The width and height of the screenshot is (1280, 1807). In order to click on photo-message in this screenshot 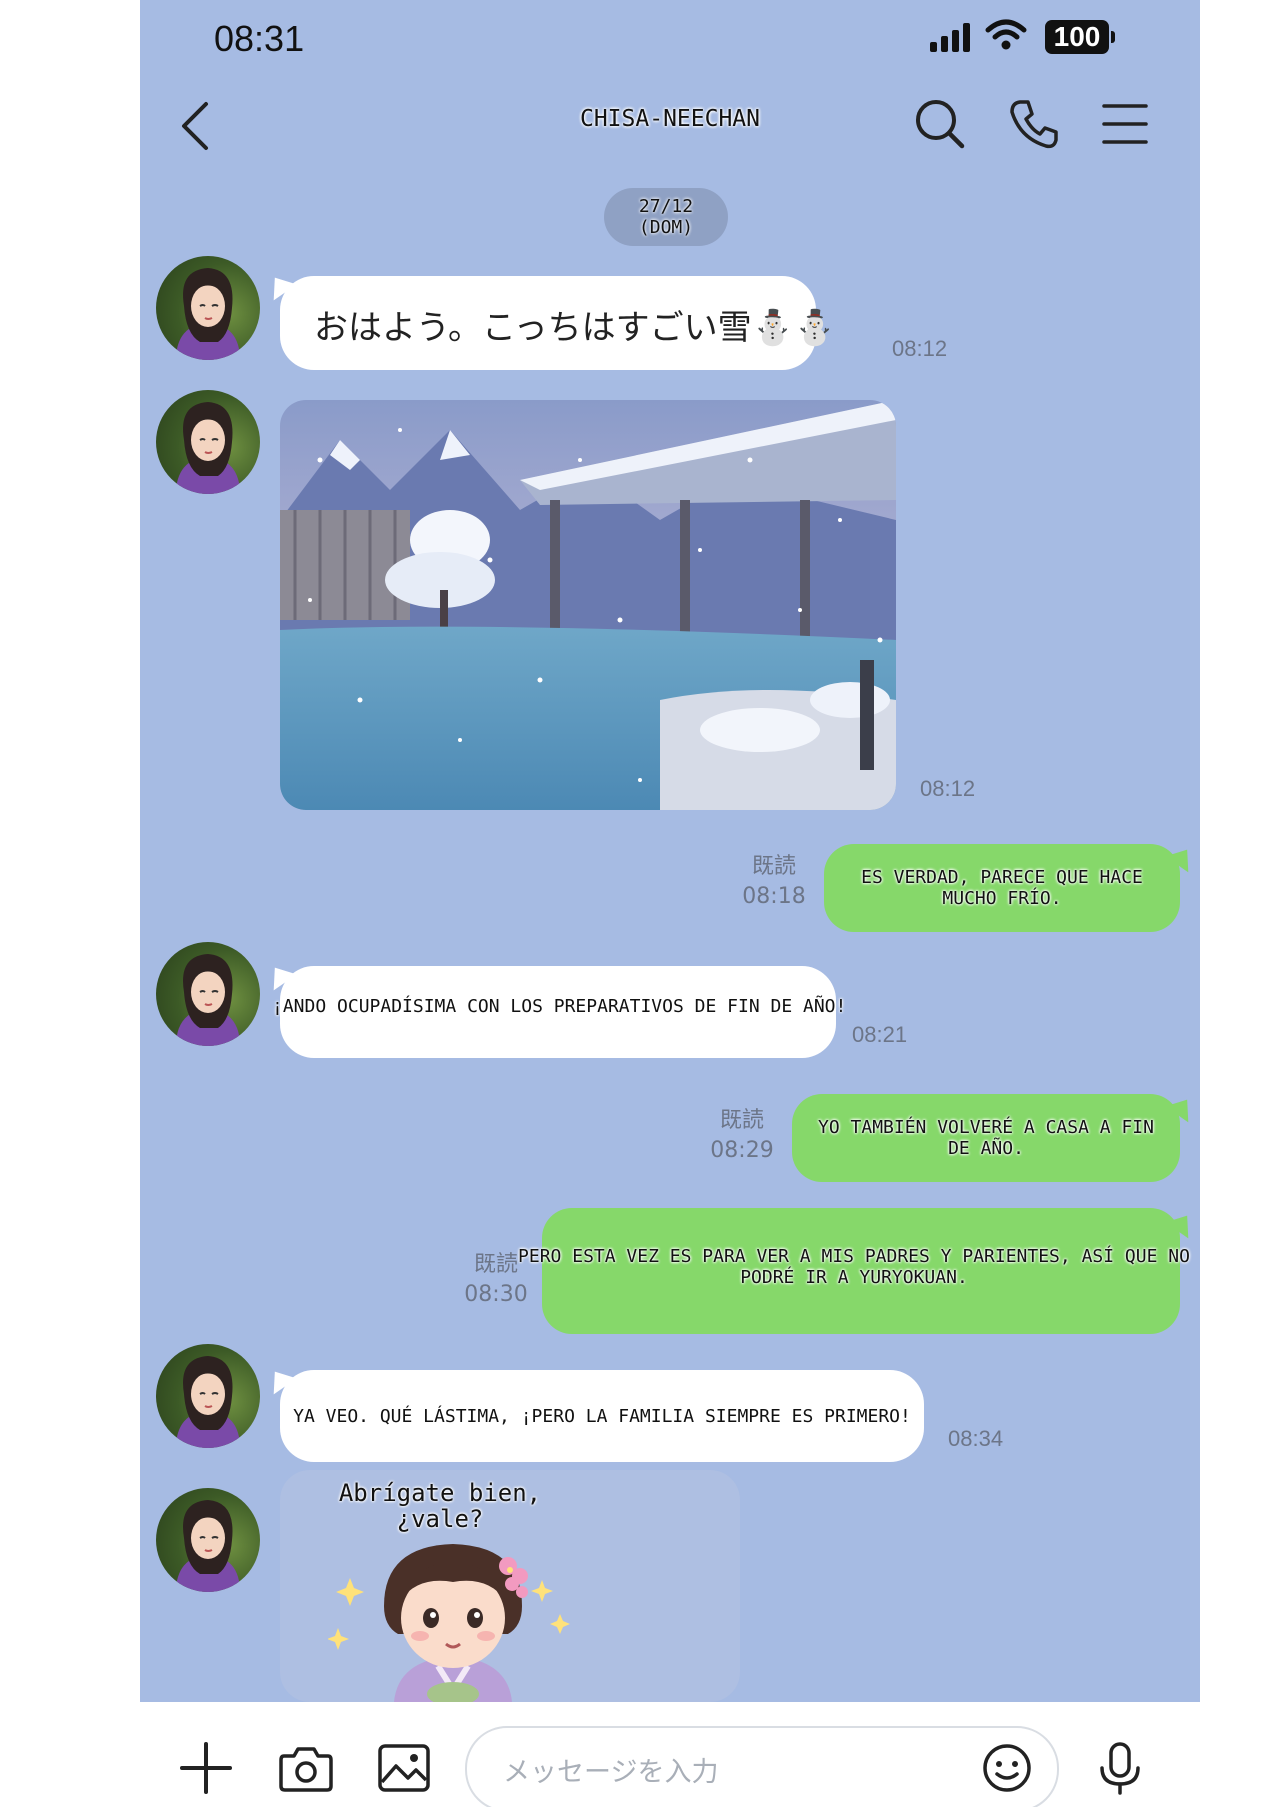, I will do `click(588, 605)`.